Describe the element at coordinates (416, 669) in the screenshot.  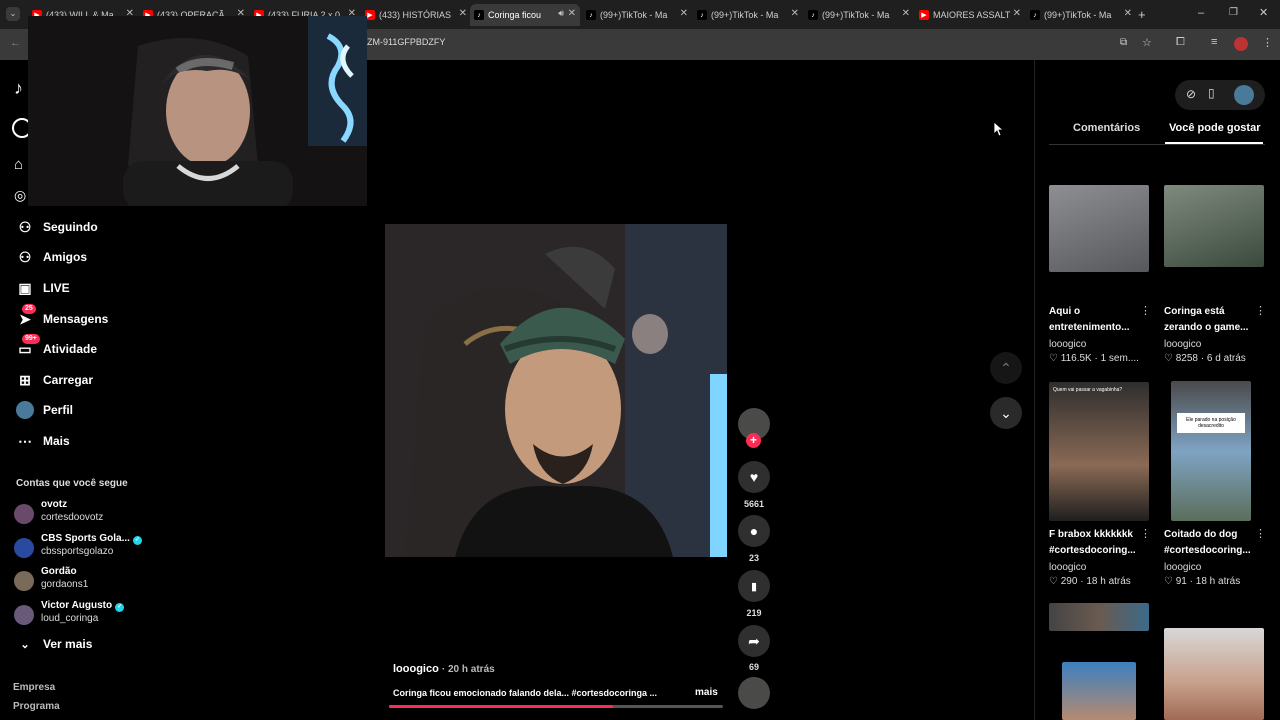
I see `video-author: looogico` at that location.